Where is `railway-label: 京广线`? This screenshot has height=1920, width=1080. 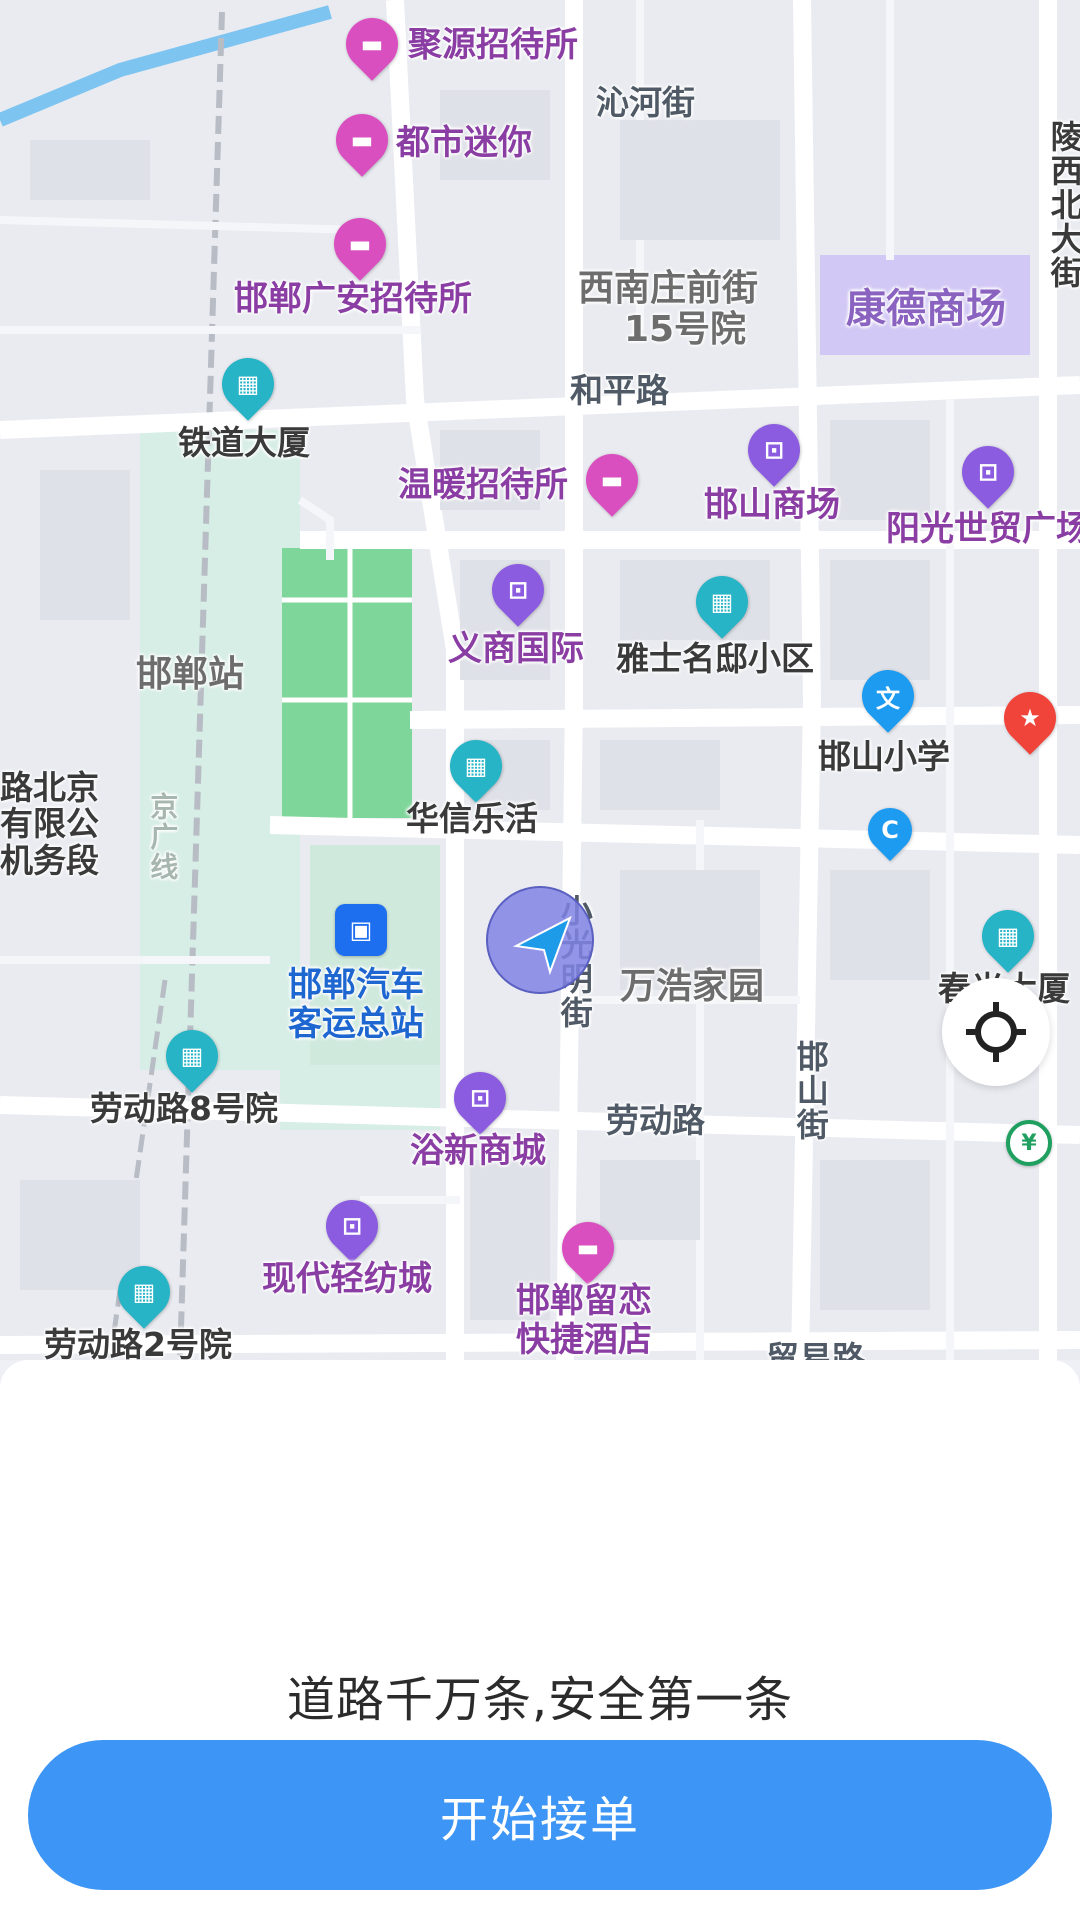 railway-label: 京广线 is located at coordinates (163, 837).